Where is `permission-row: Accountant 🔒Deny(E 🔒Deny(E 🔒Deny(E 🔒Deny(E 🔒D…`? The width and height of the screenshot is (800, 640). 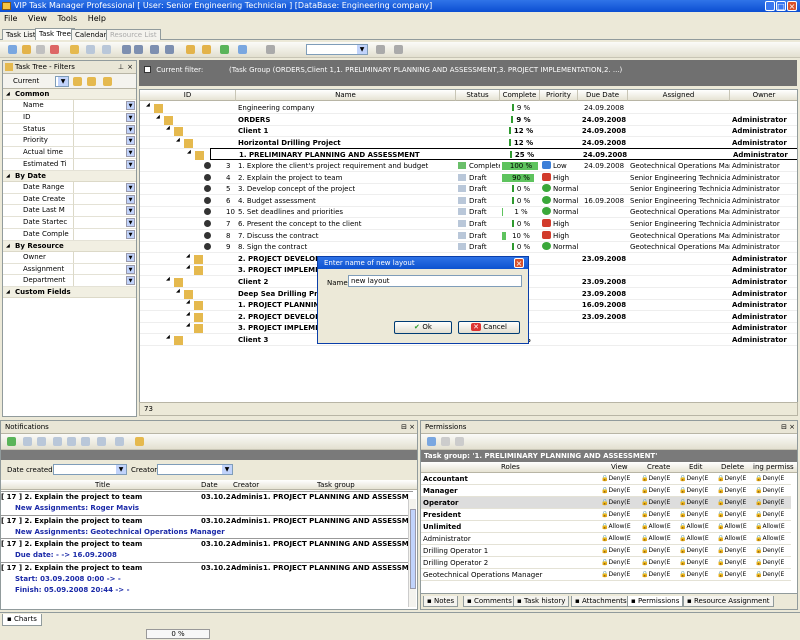
permission-row: Accountant 🔒Deny(E 🔒Deny(E 🔒Deny(E 🔒Deny(E 🔒D… is located at coordinates (606, 479).